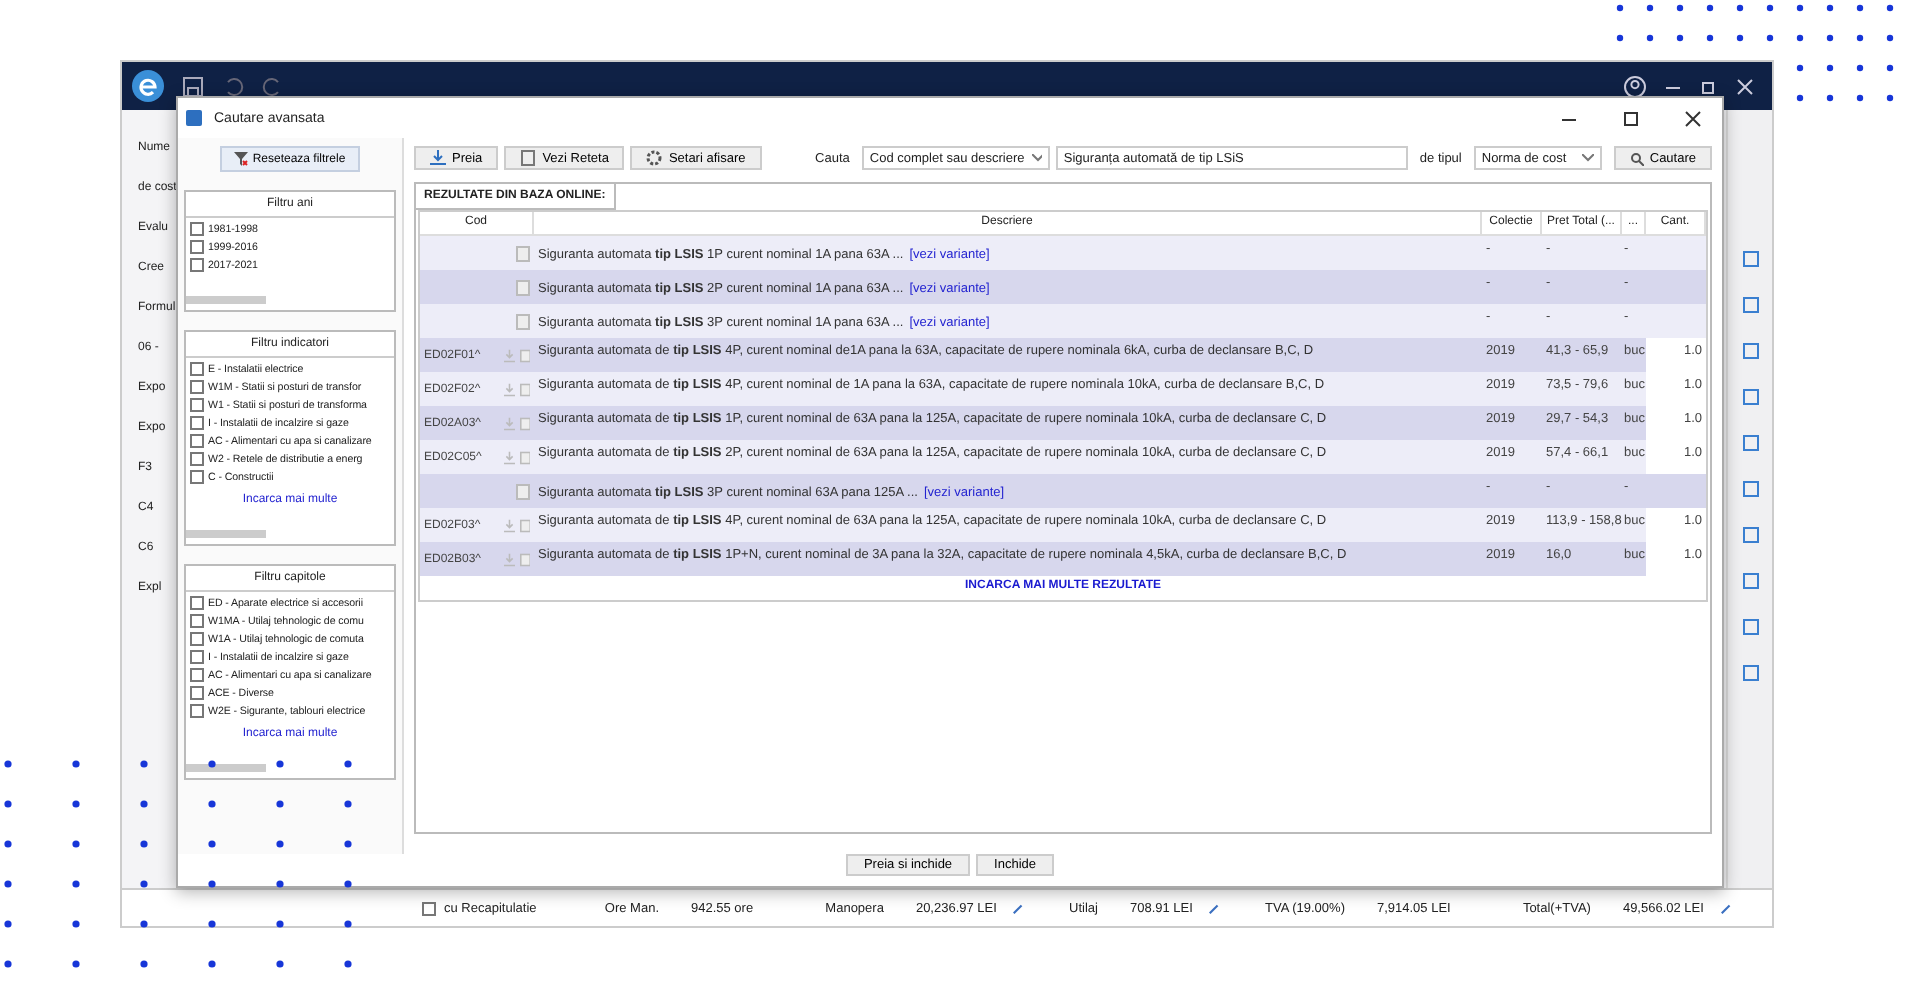 The width and height of the screenshot is (1932, 1000). I want to click on close-icon, so click(1693, 118).